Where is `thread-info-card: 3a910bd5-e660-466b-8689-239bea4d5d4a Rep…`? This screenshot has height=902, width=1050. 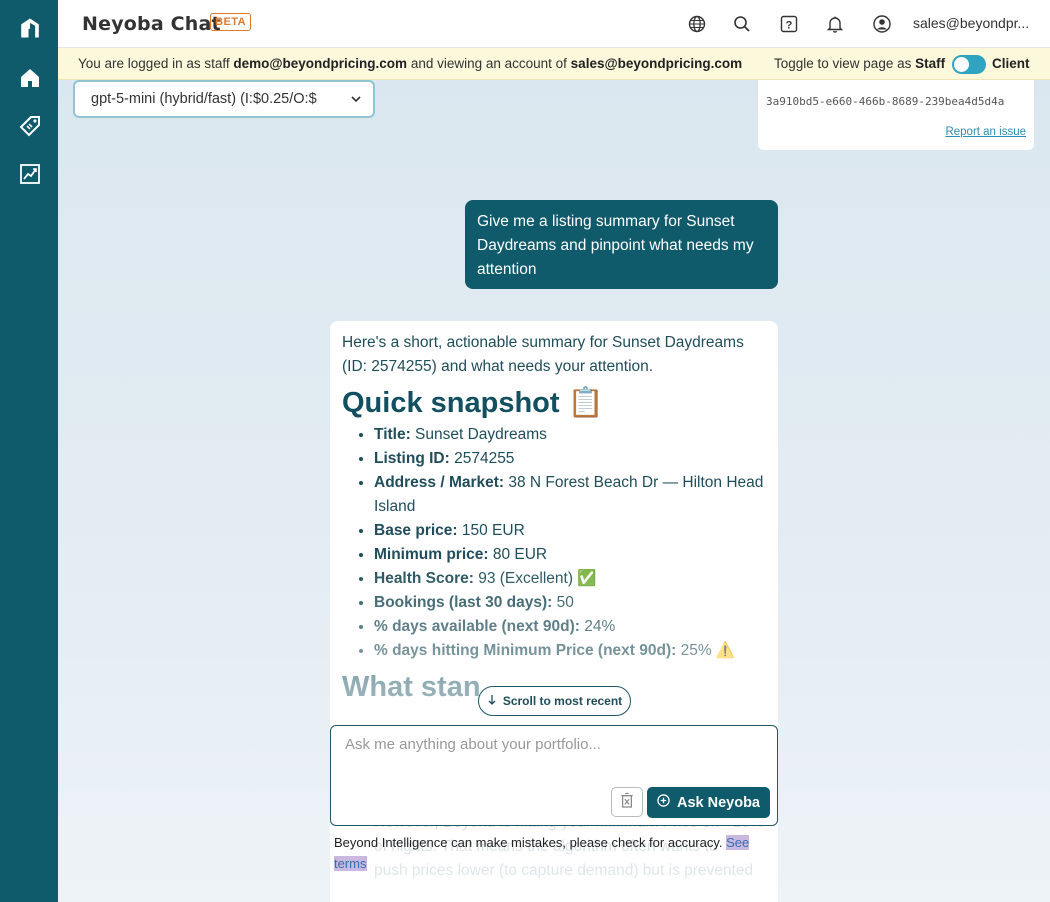 thread-info-card: 3a910bd5-e660-466b-8689-239bea4d5d4a Rep… is located at coordinates (896, 115).